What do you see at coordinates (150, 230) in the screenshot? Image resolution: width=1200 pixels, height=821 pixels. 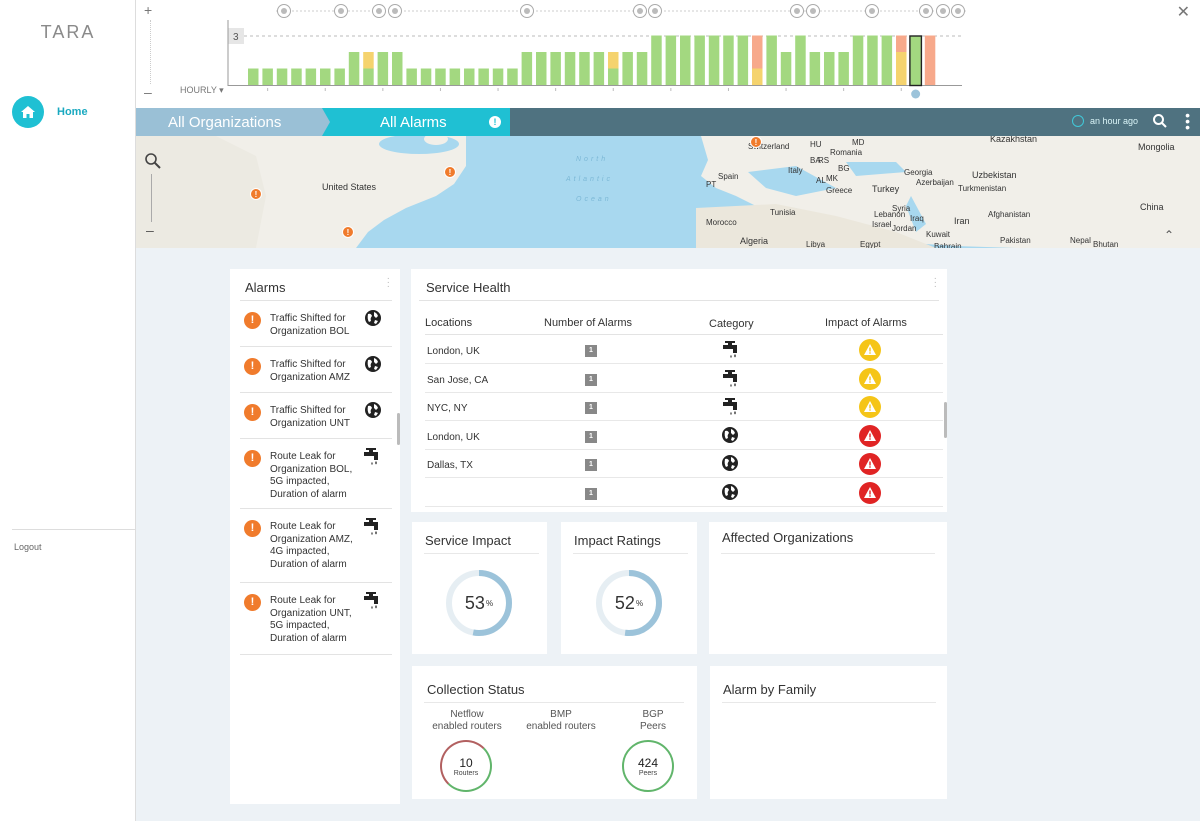 I see `map-zoom-out-button: –` at bounding box center [150, 230].